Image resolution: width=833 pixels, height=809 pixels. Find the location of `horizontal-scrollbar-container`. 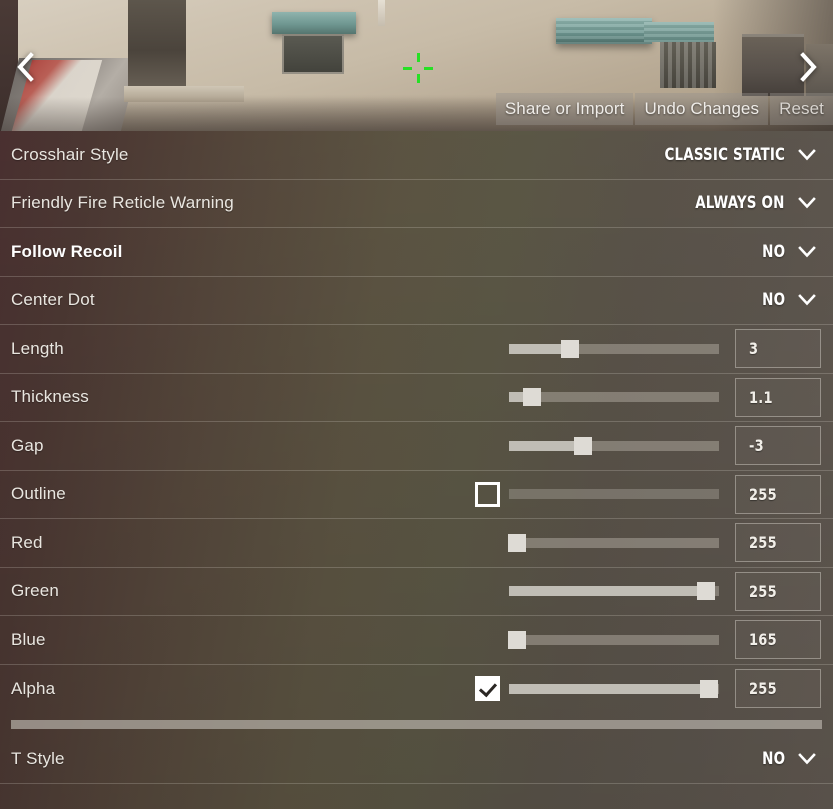

horizontal-scrollbar-container is located at coordinates (416, 724).